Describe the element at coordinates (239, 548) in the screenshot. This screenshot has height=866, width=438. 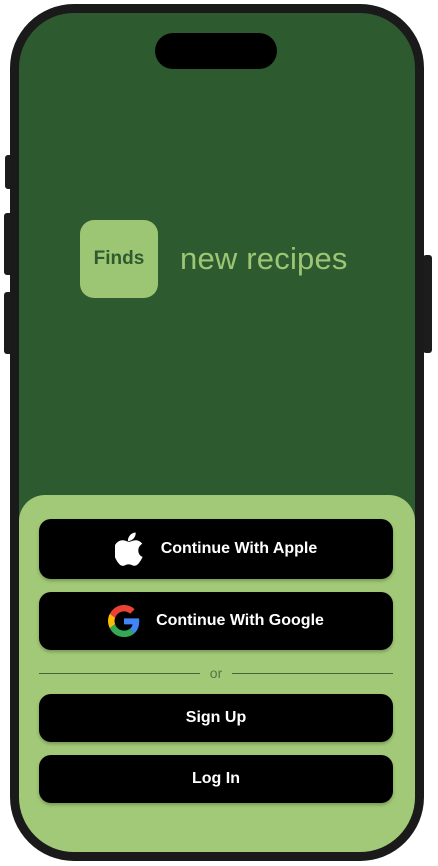
I see `continue-with-apple-label: Continue With Apple` at that location.